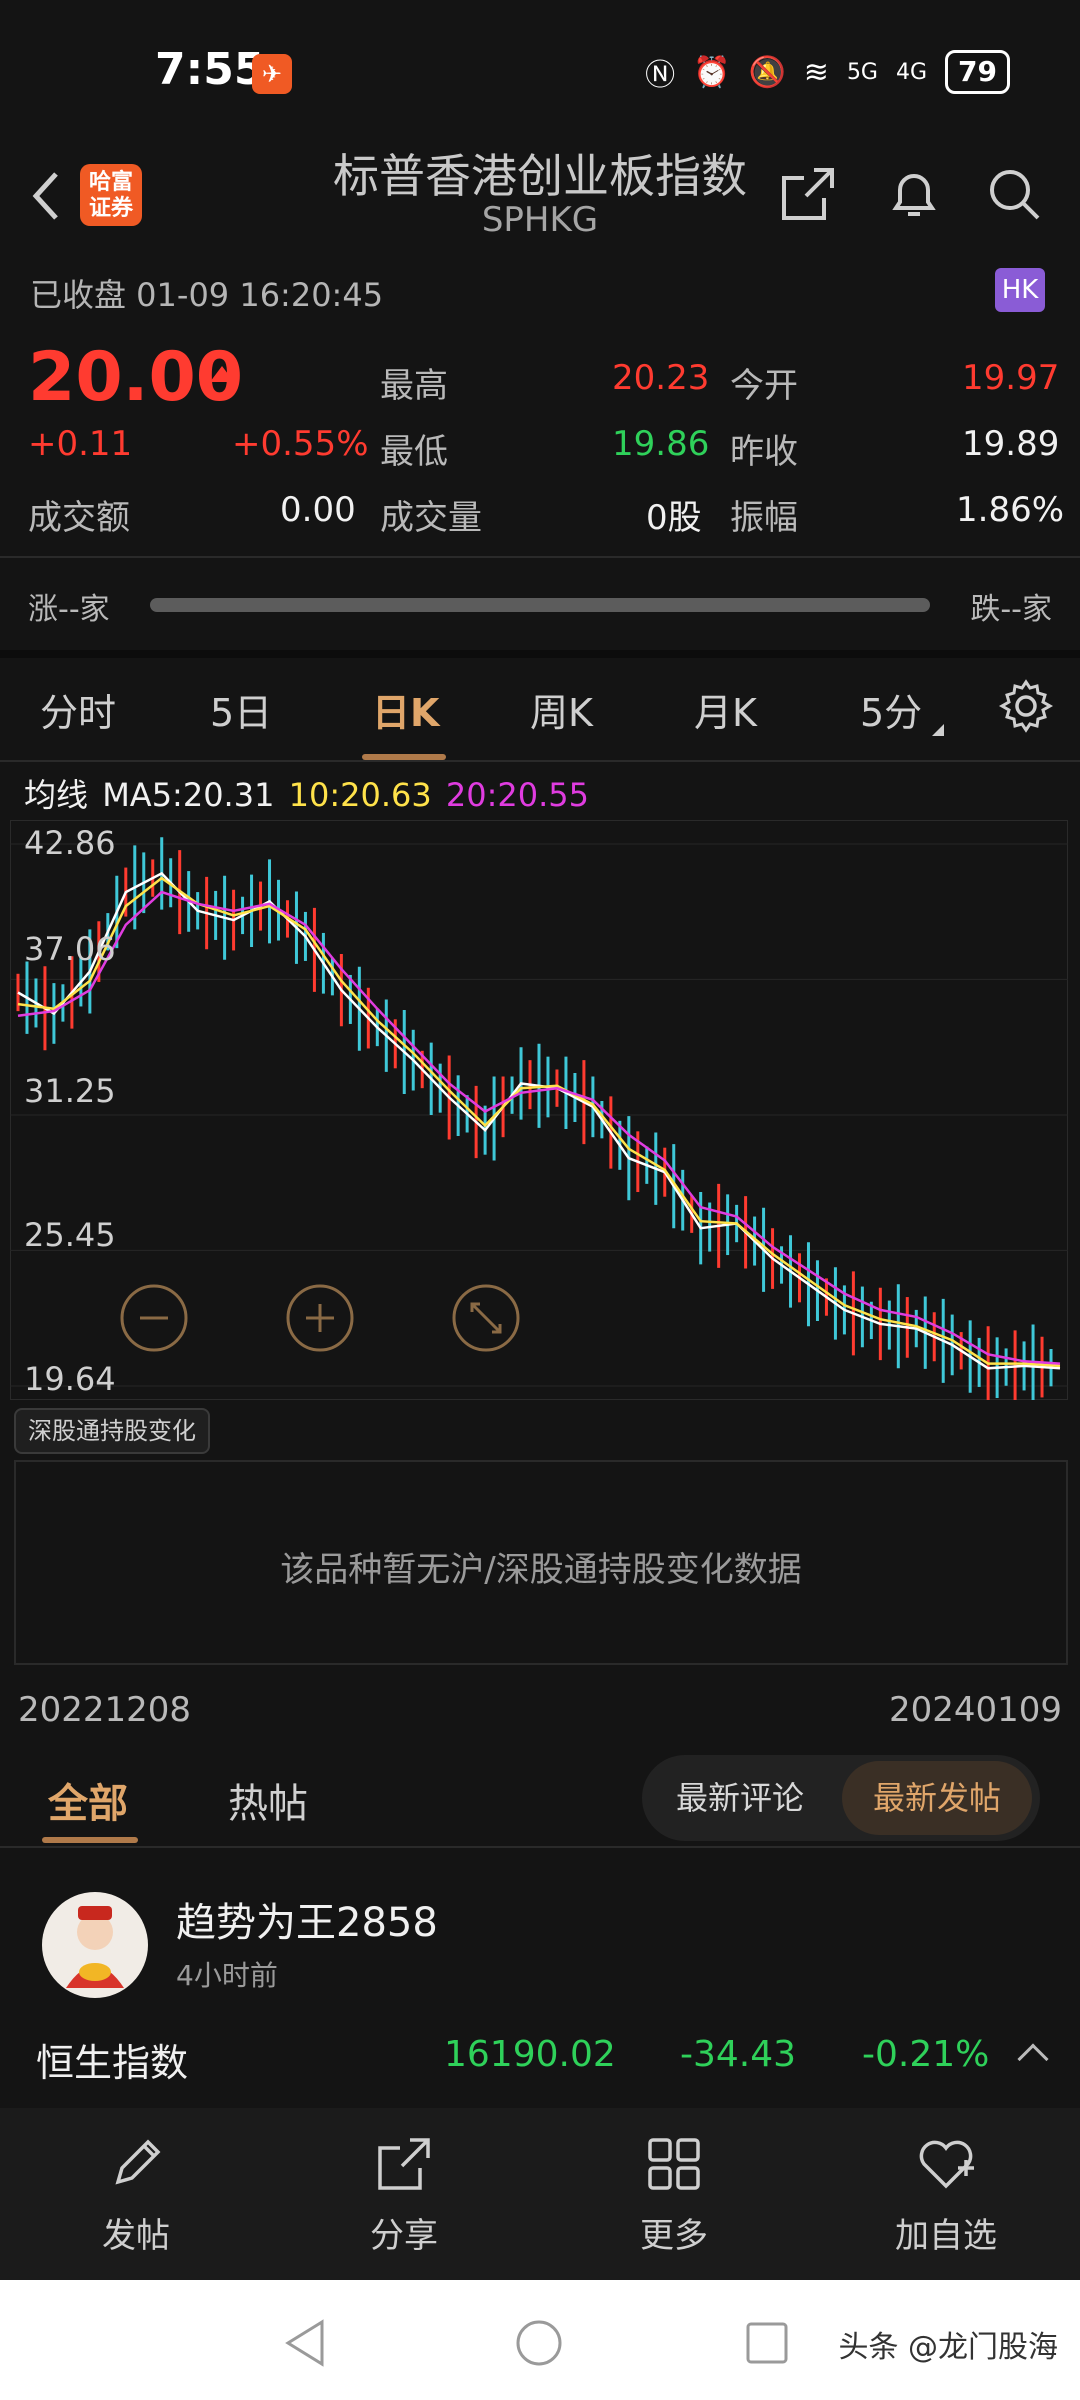  Describe the element at coordinates (767, 2343) in the screenshot. I see `nav-recents-icon` at that location.